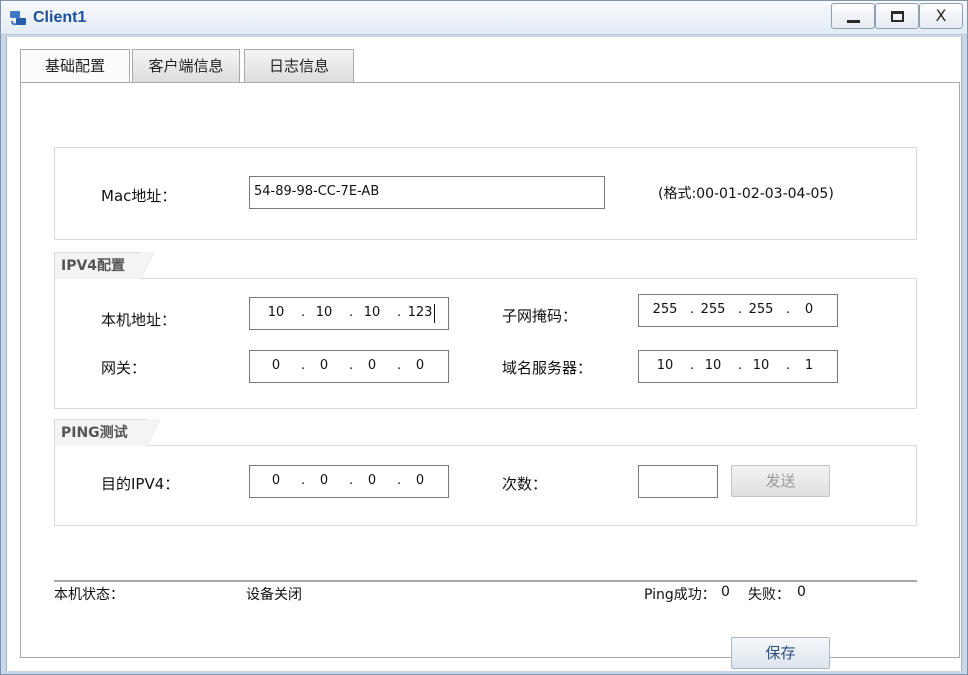  Describe the element at coordinates (317, 191) in the screenshot. I see `mac-address-value: 54-89-98-CC-7E-AB` at that location.